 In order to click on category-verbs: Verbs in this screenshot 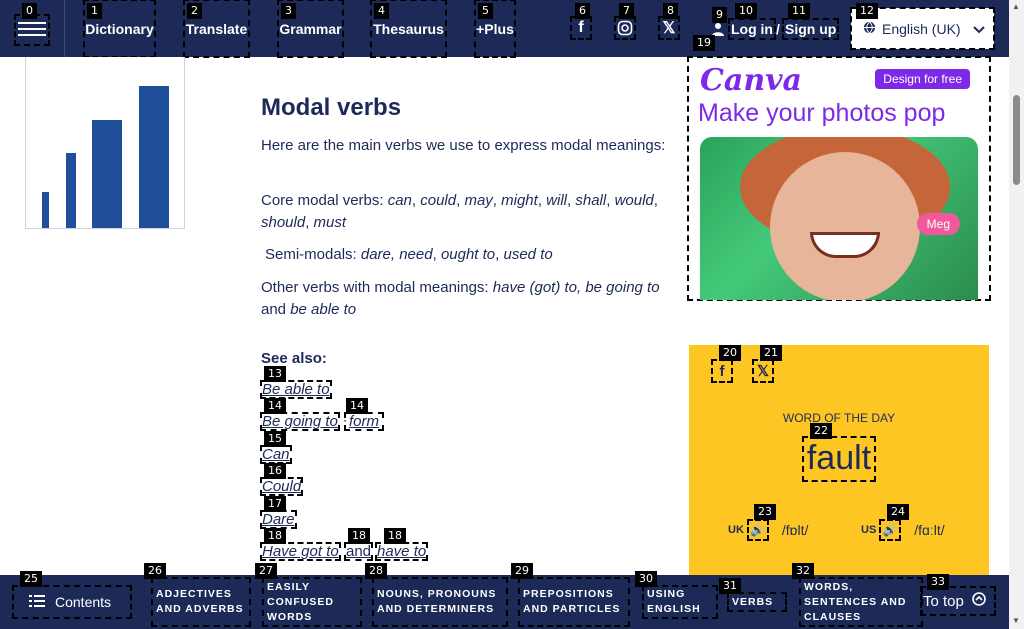, I will do `click(757, 602)`.